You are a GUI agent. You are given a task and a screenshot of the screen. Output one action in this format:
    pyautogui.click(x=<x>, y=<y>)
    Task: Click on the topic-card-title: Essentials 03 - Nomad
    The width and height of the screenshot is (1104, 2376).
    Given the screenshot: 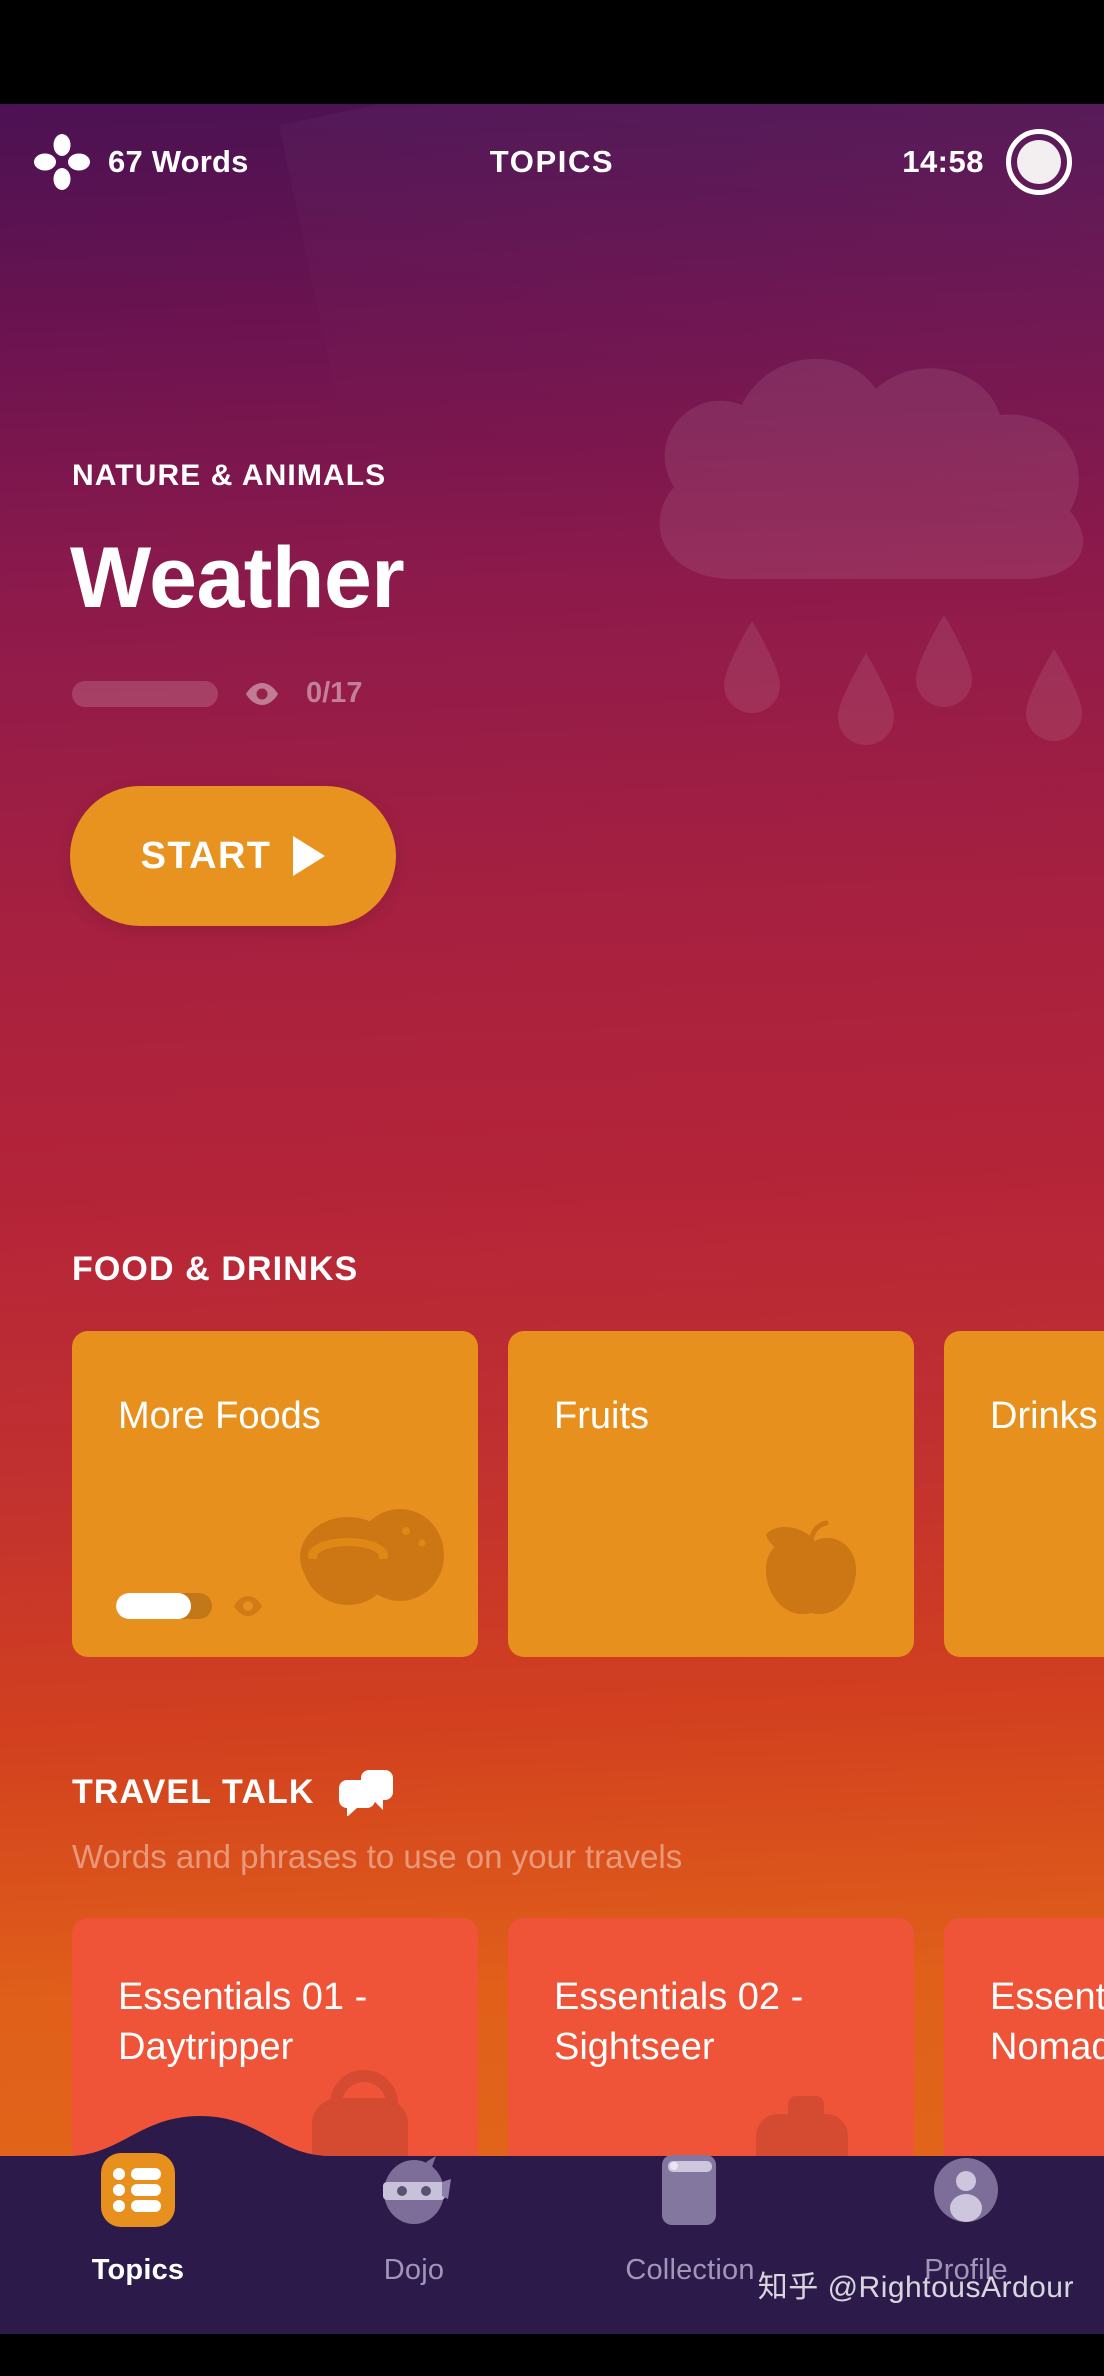 What is the action you would take?
    pyautogui.click(x=1047, y=2022)
    